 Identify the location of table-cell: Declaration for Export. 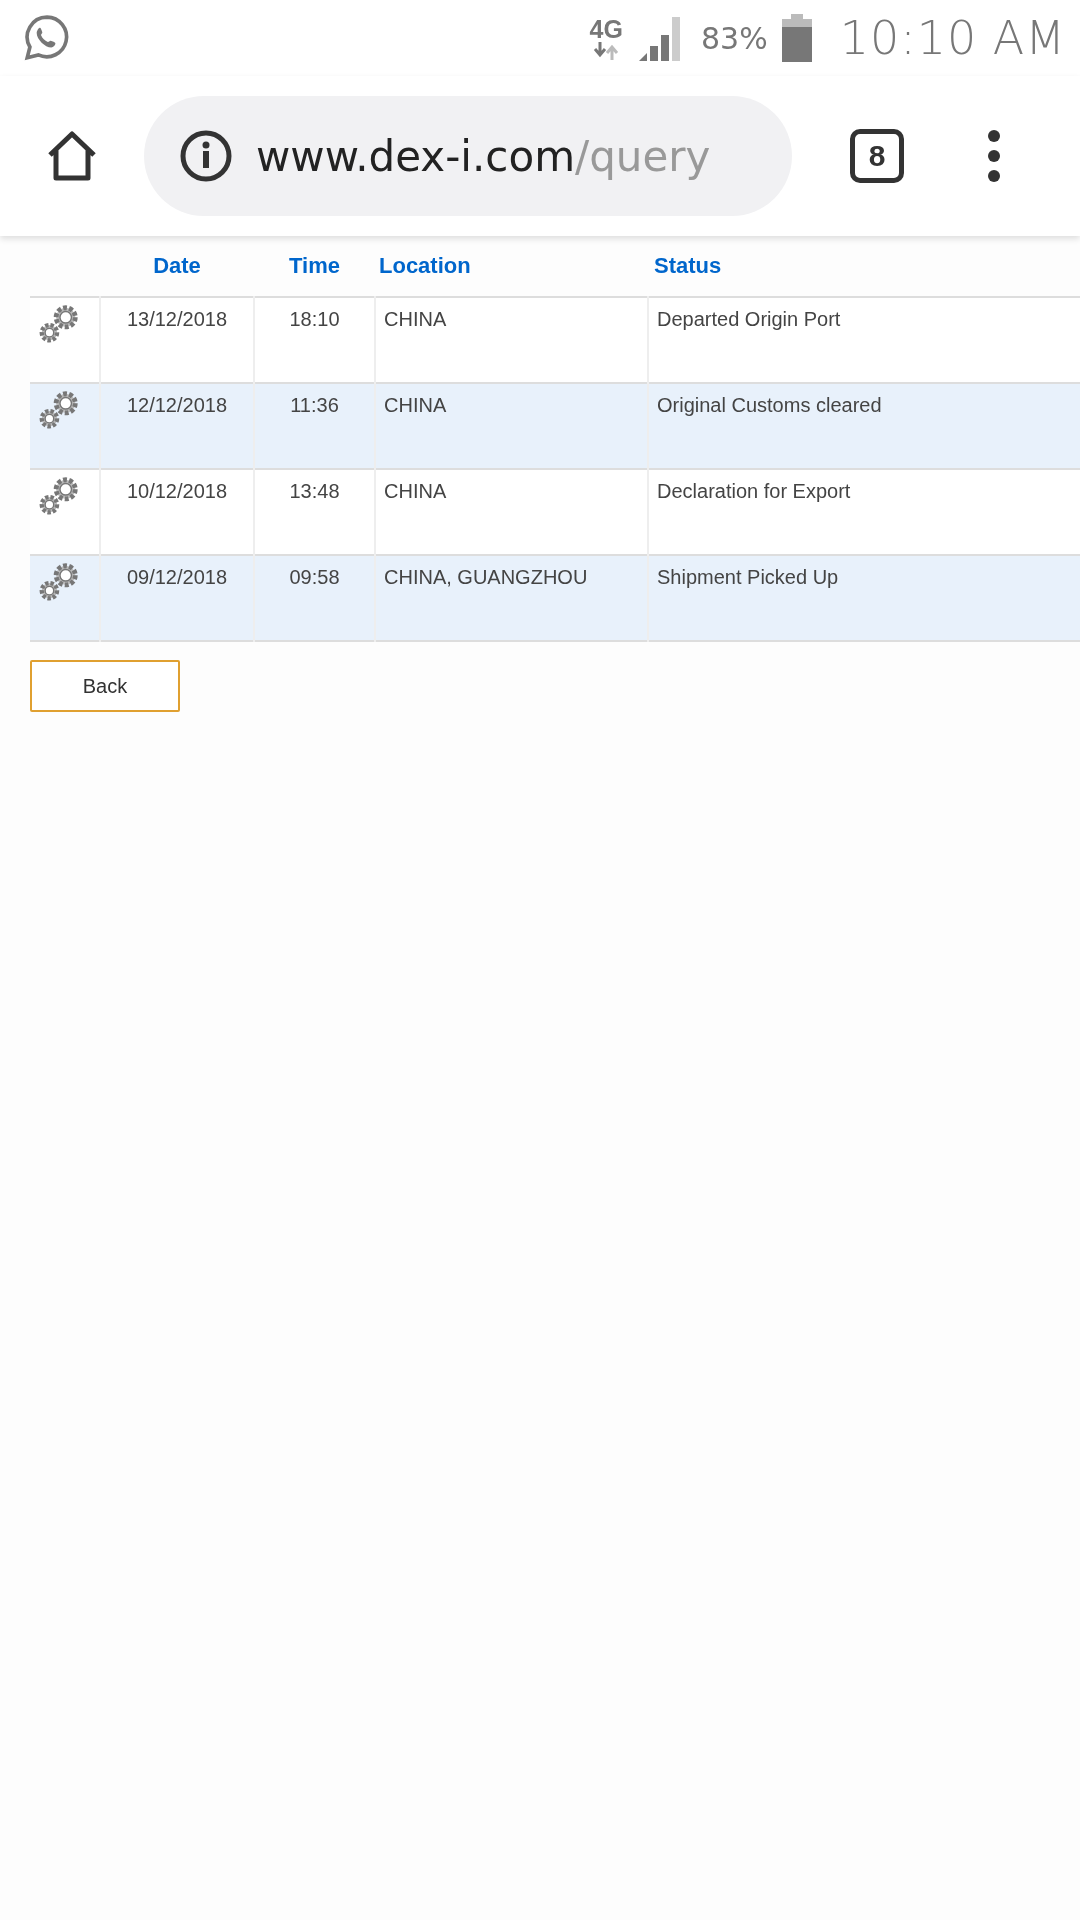
(864, 512).